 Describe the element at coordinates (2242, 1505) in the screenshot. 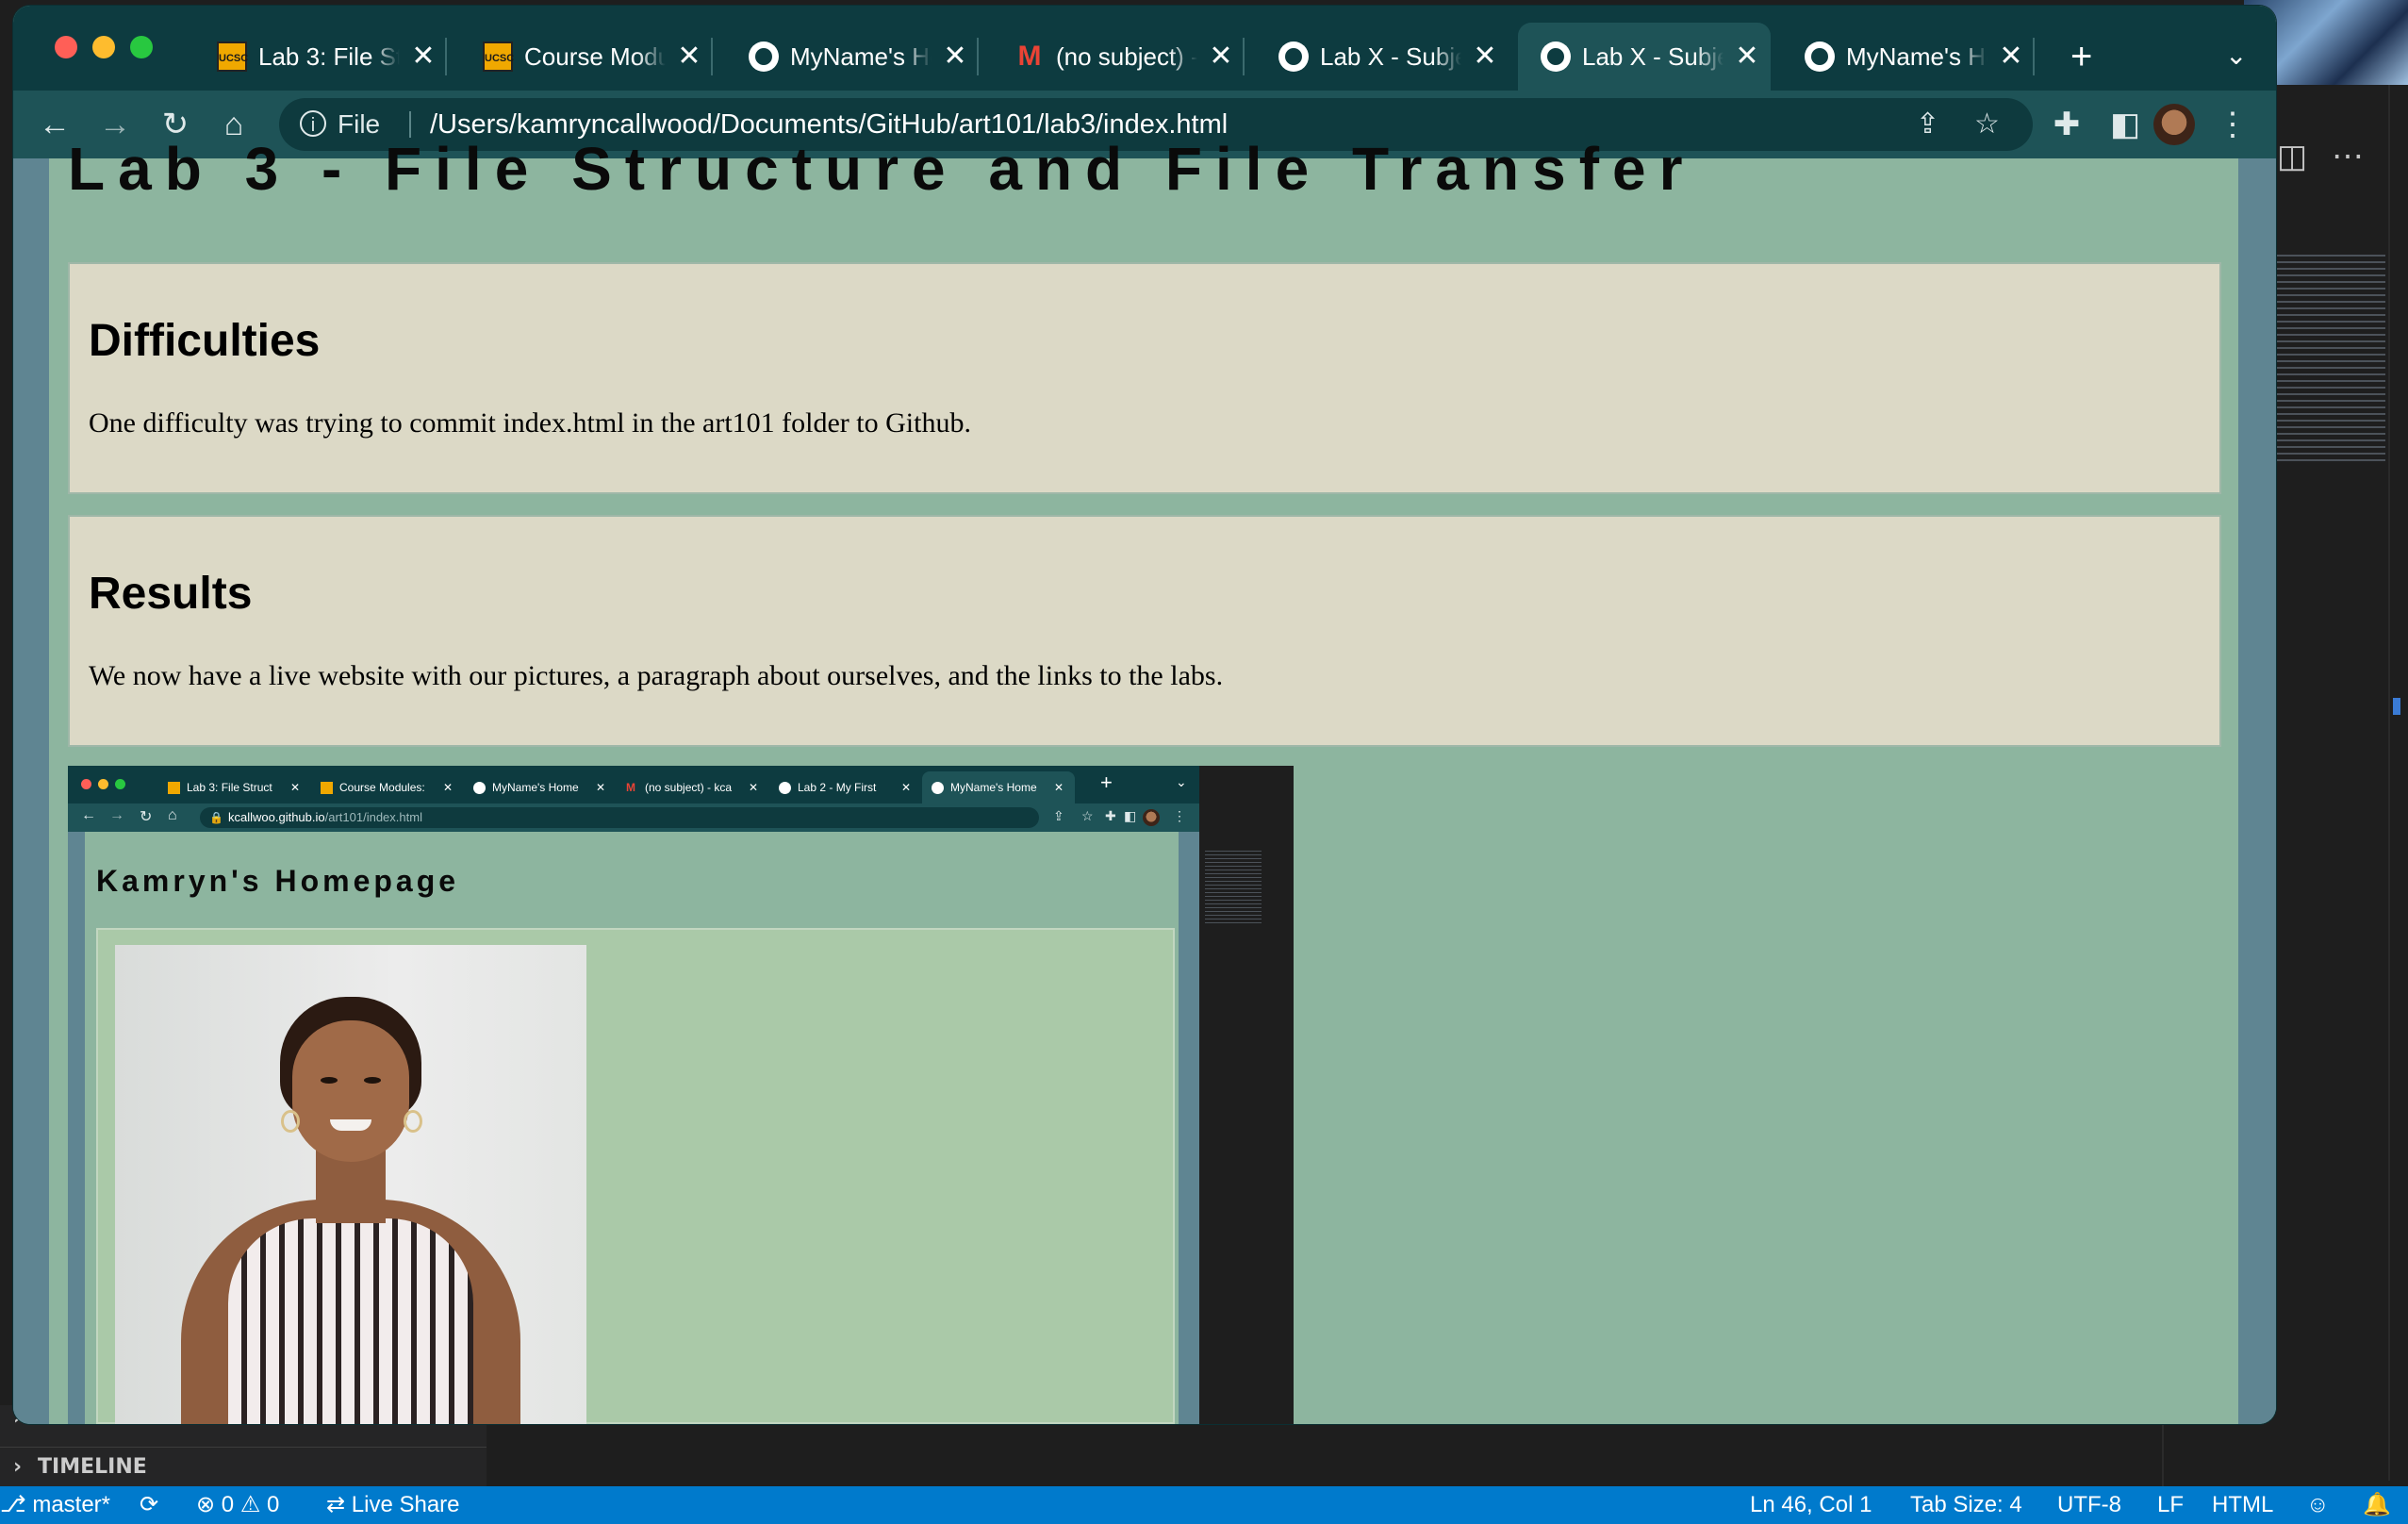

I see `language-status: HTML` at that location.